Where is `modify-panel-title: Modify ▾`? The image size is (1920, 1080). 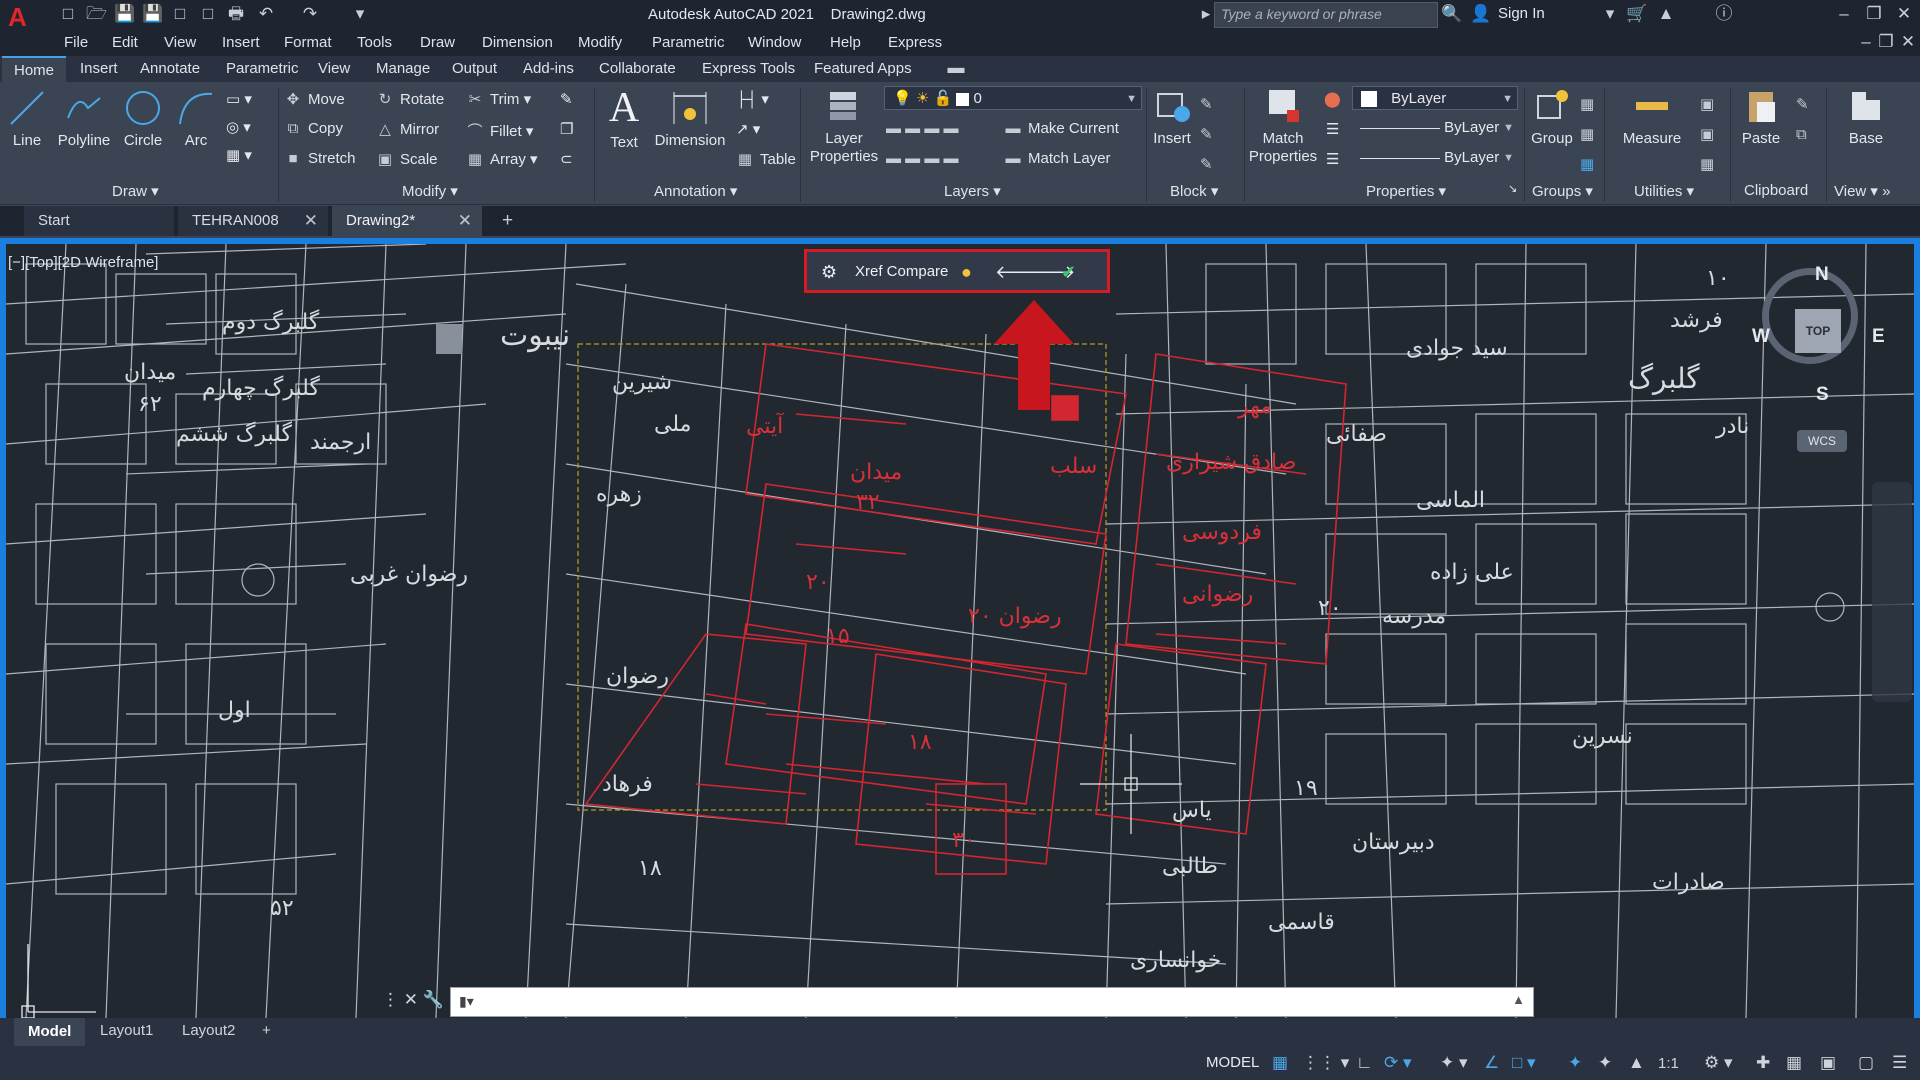 modify-panel-title: Modify ▾ is located at coordinates (430, 191).